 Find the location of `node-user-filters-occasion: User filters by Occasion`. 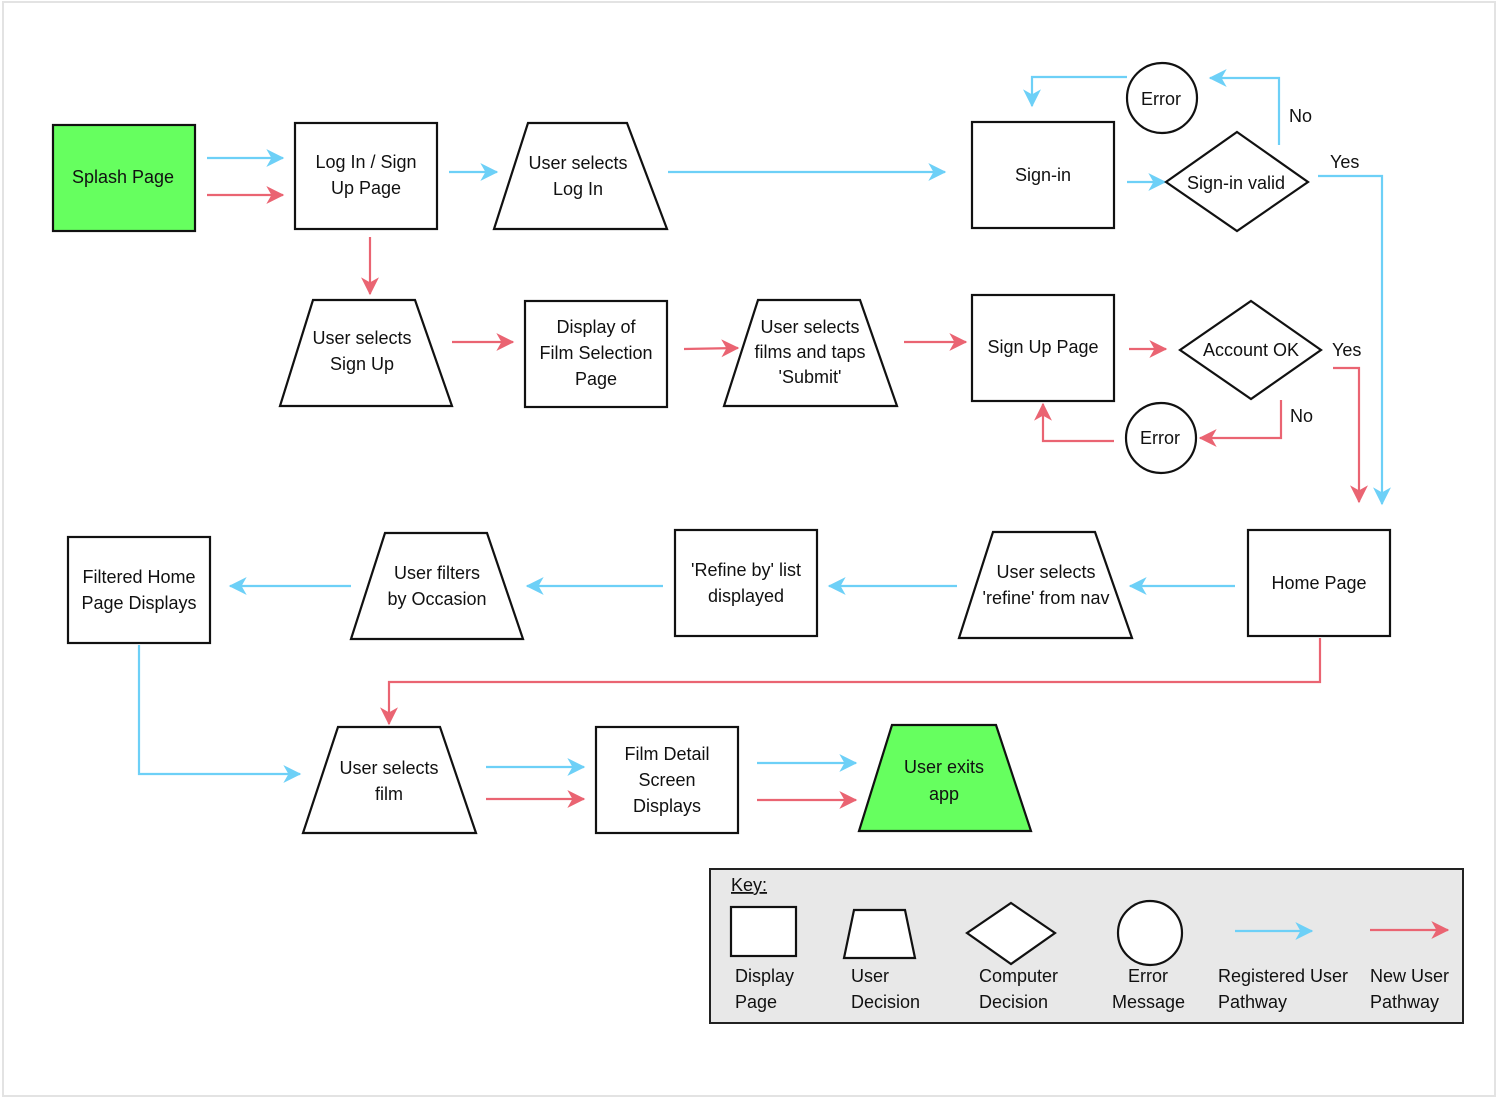

node-user-filters-occasion: User filters by Occasion is located at coordinates (437, 586).